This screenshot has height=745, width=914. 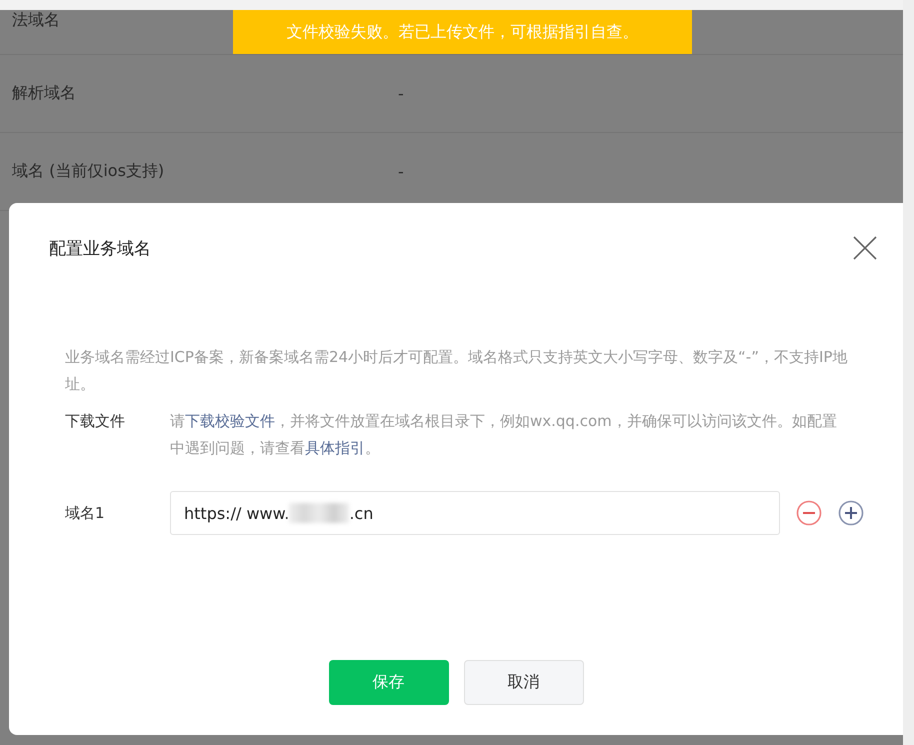 I want to click on row-label: 域名 (当前仅ios支持), so click(x=89, y=171).